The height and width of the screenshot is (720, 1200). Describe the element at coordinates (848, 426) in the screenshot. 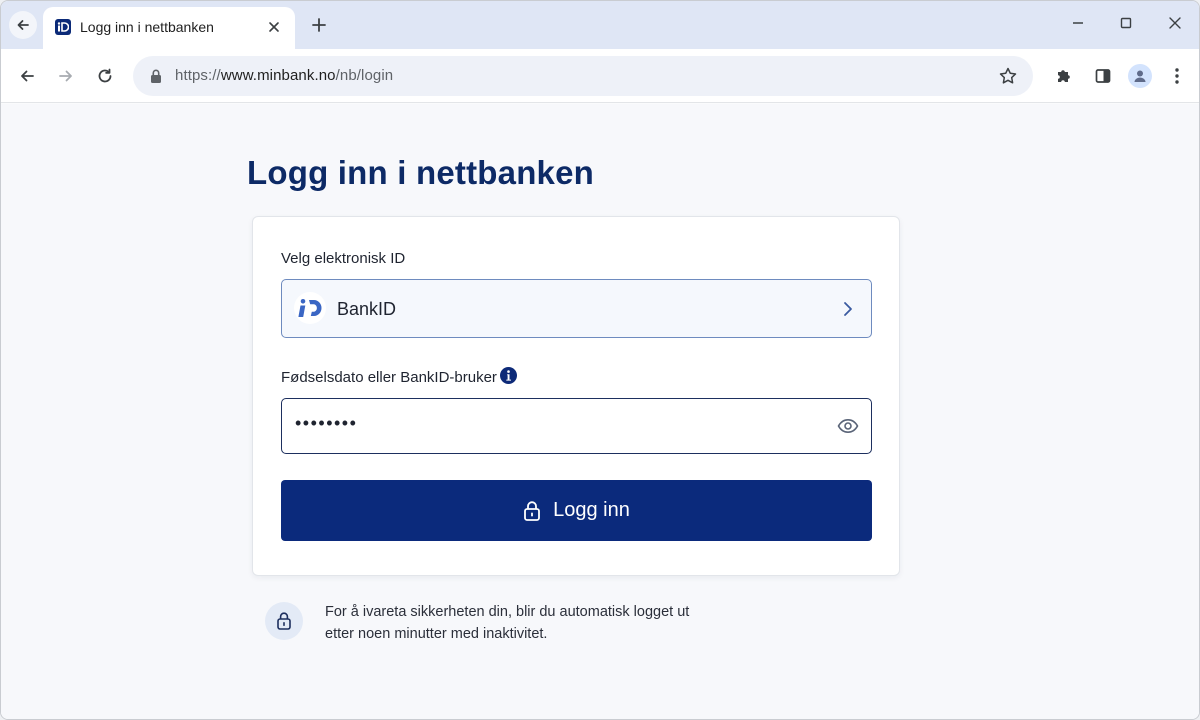

I see `show-password-eye-icon` at that location.